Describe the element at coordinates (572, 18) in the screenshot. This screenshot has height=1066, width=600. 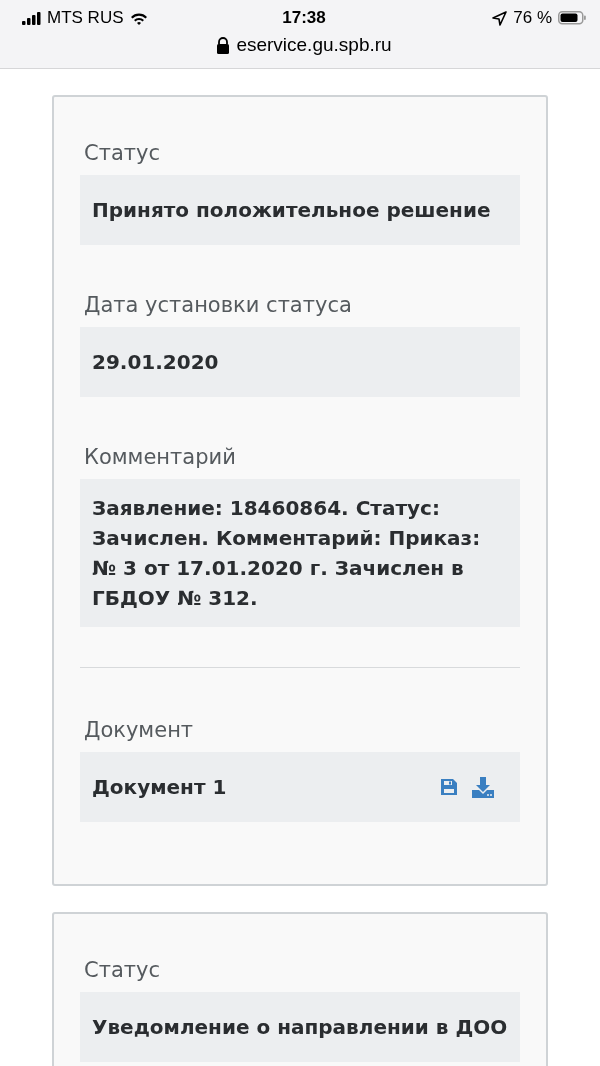
I see `battery-icon` at that location.